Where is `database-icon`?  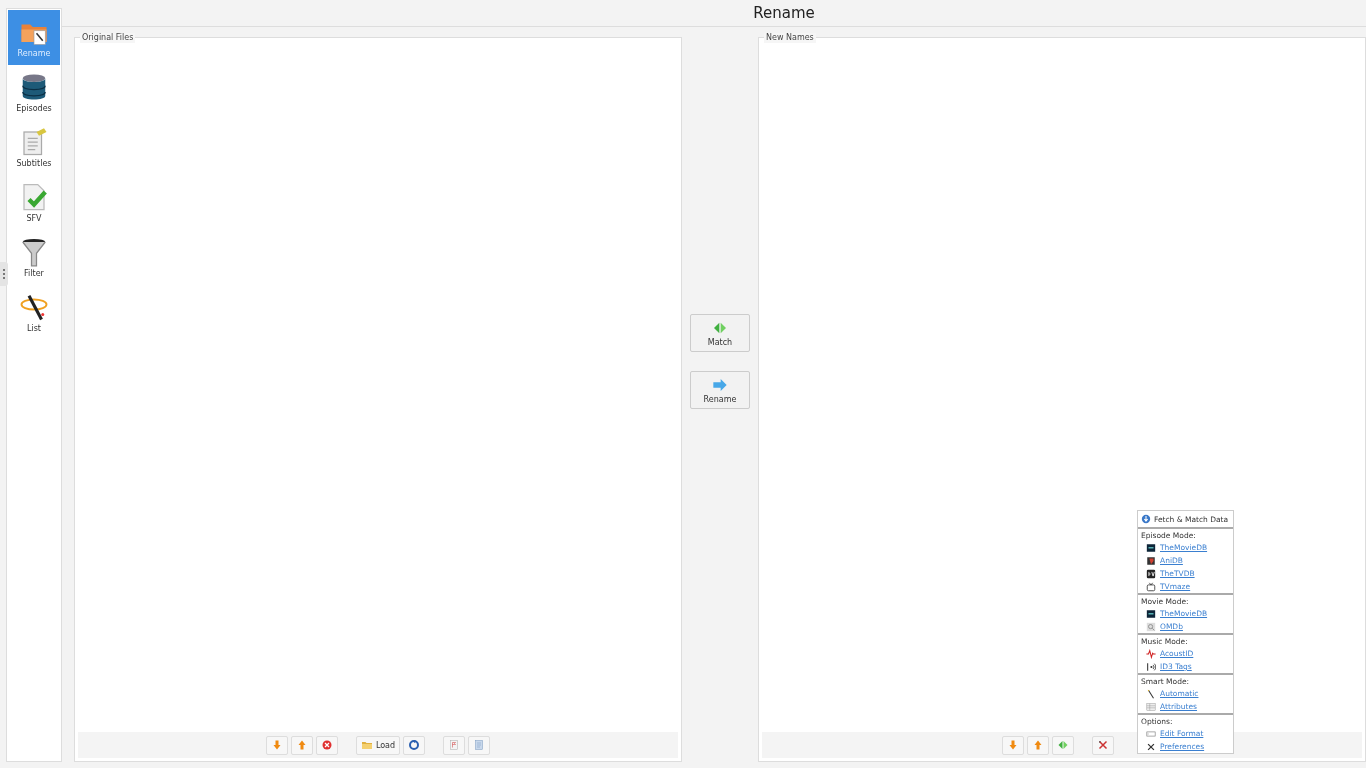 database-icon is located at coordinates (34, 87).